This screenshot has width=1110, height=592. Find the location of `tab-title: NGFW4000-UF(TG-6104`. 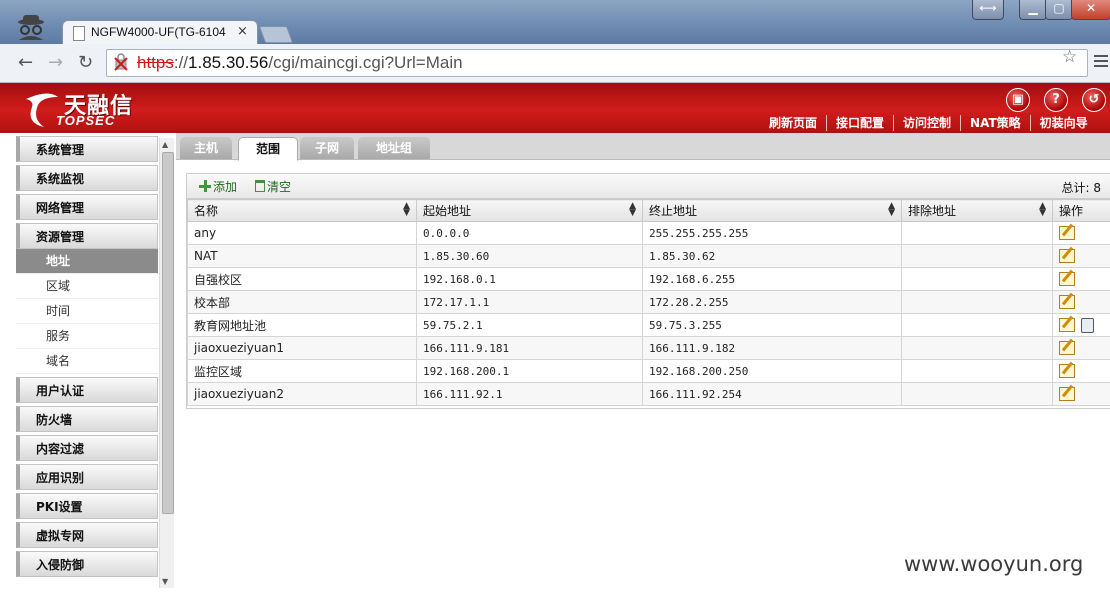

tab-title: NGFW4000-UF(TG-6104 is located at coordinates (158, 32).